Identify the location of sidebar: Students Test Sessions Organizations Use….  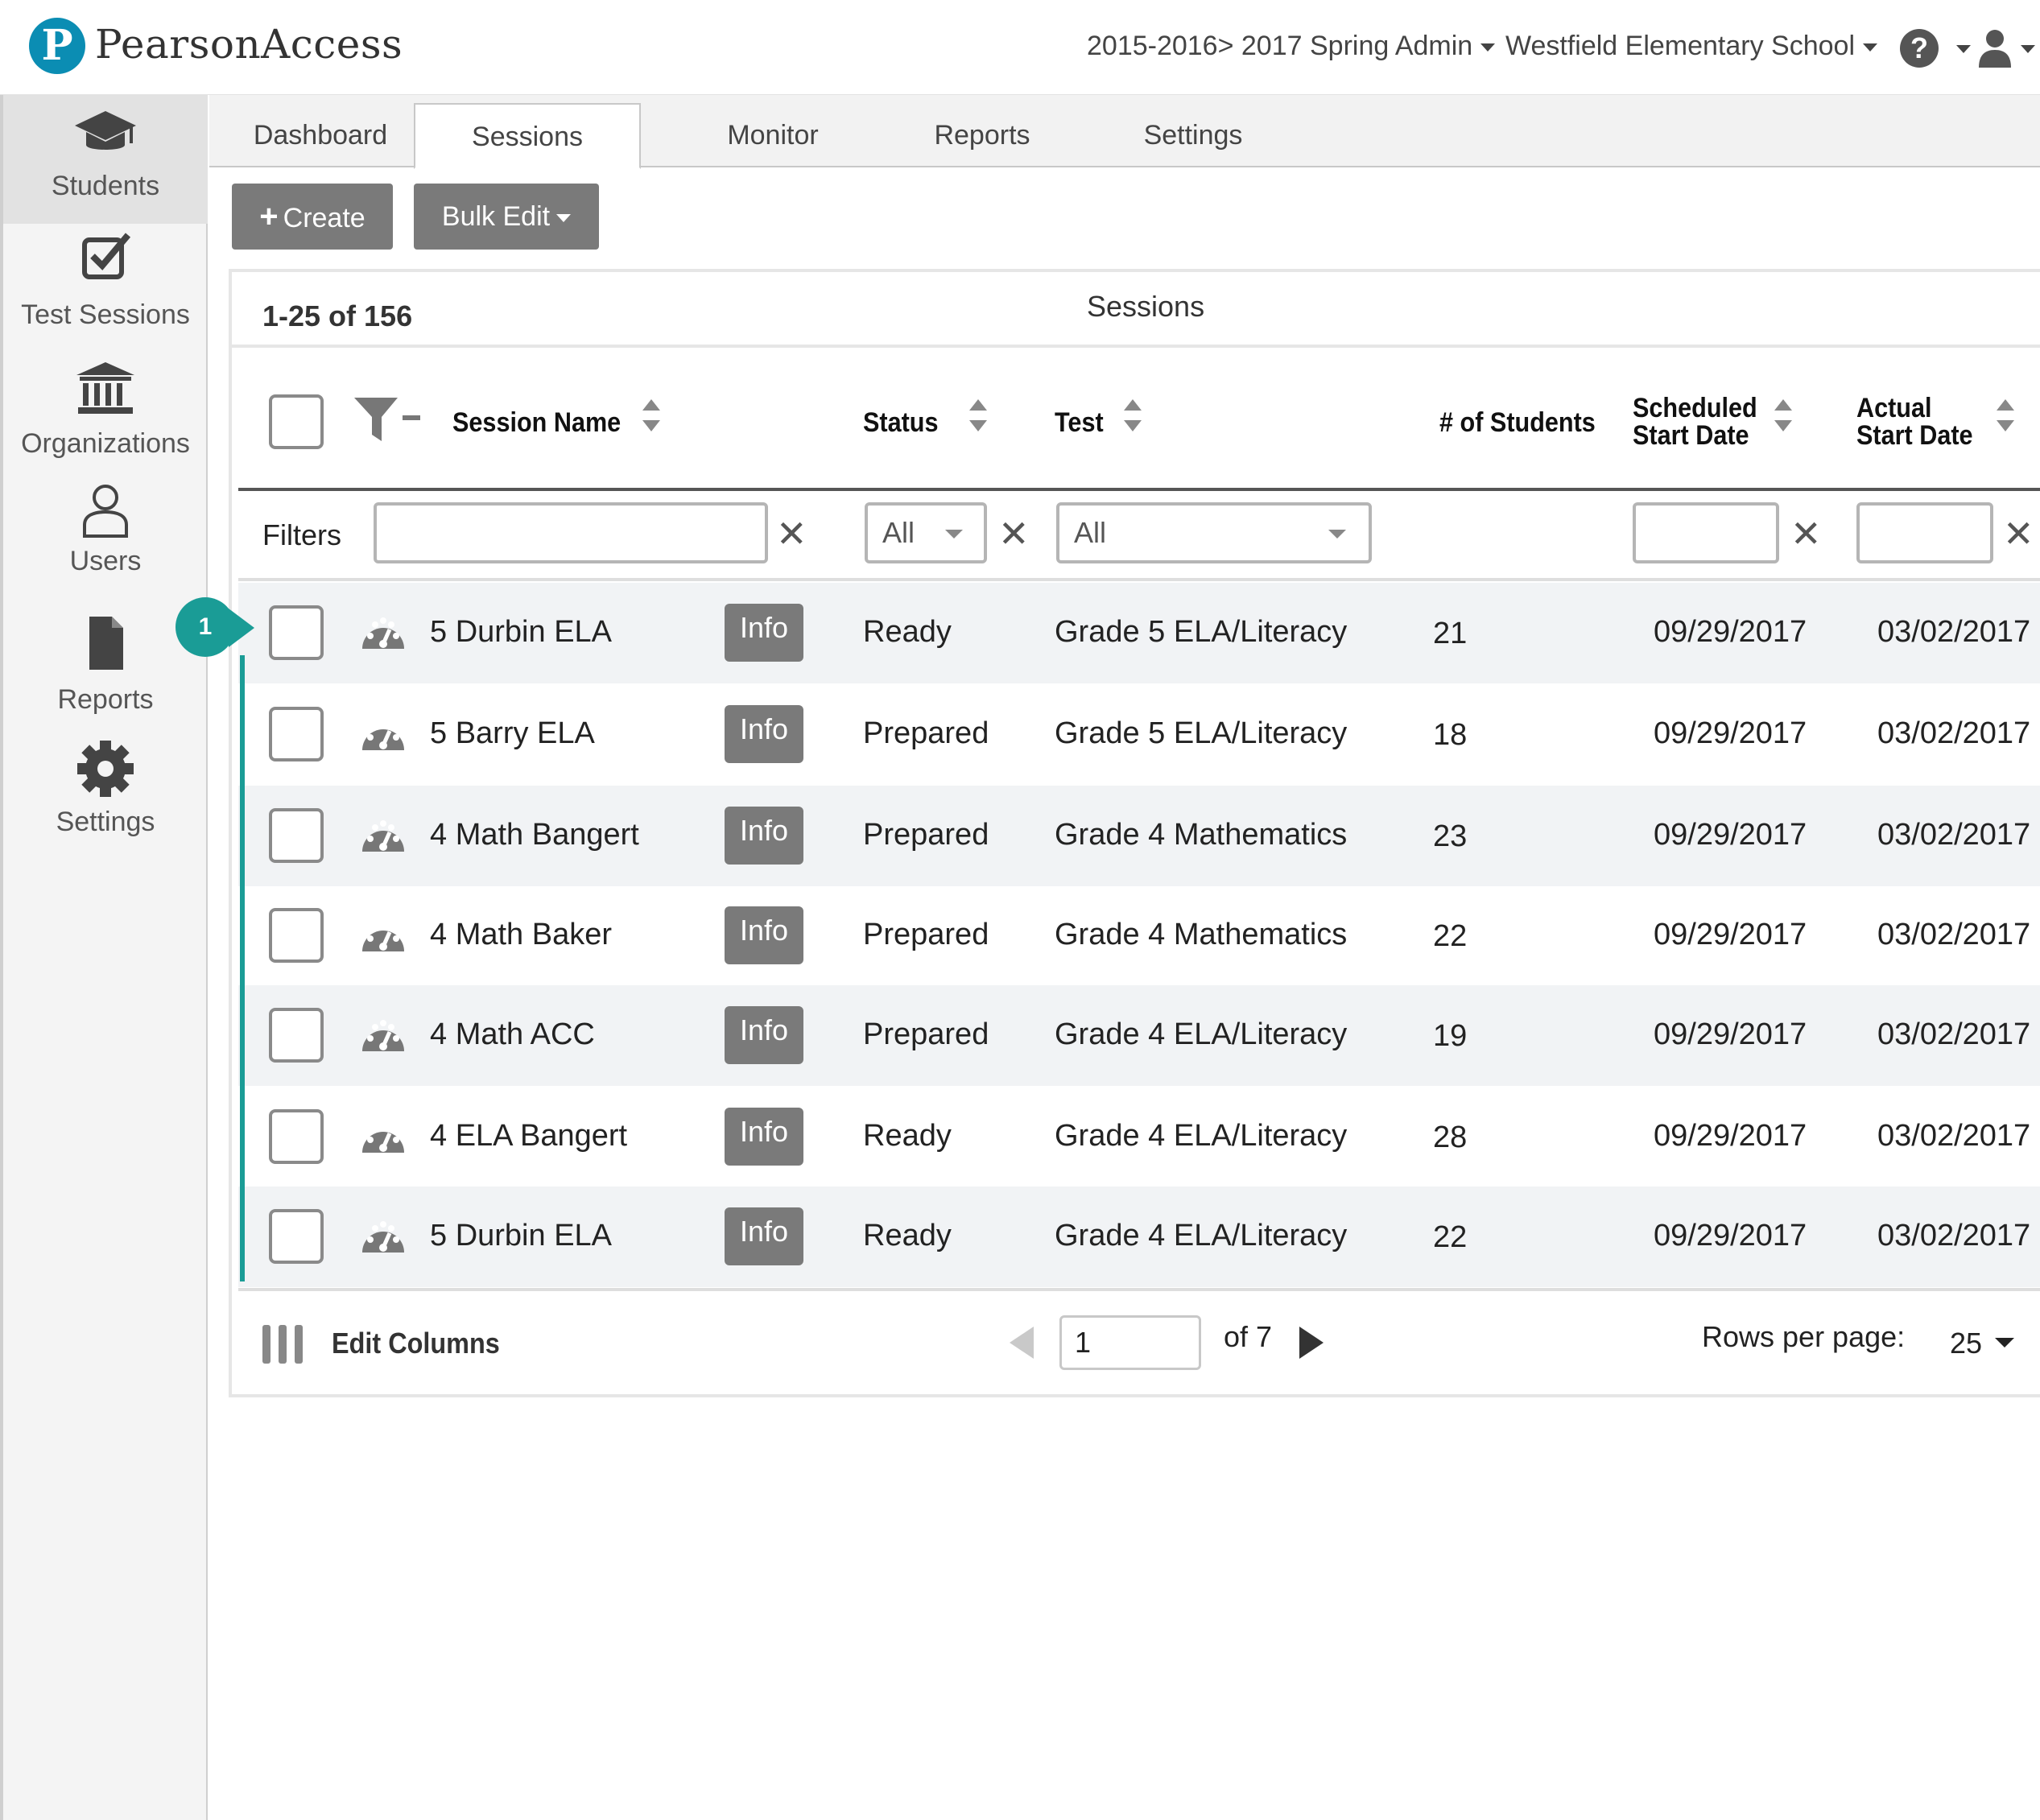
(104, 957).